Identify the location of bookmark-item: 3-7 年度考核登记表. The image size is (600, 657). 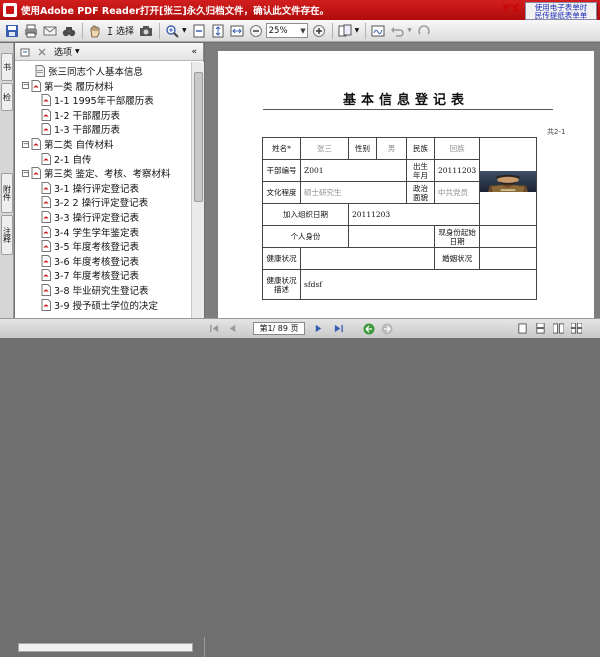
(90, 275).